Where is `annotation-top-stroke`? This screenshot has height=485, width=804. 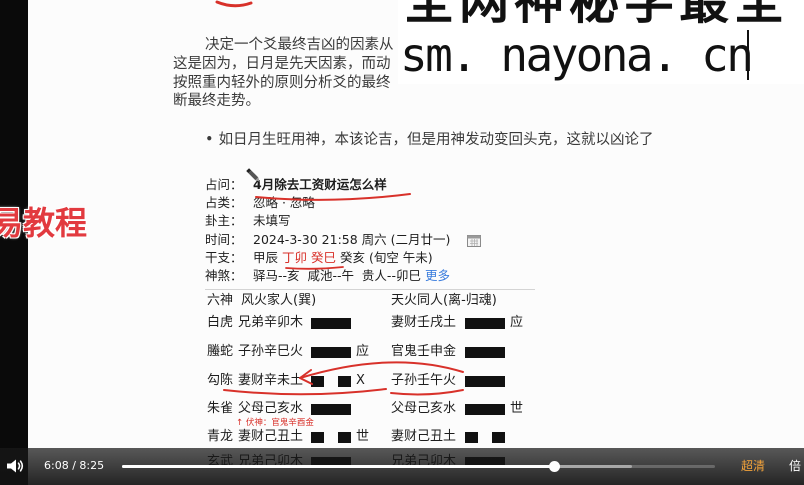
annotation-top-stroke is located at coordinates (234, 4).